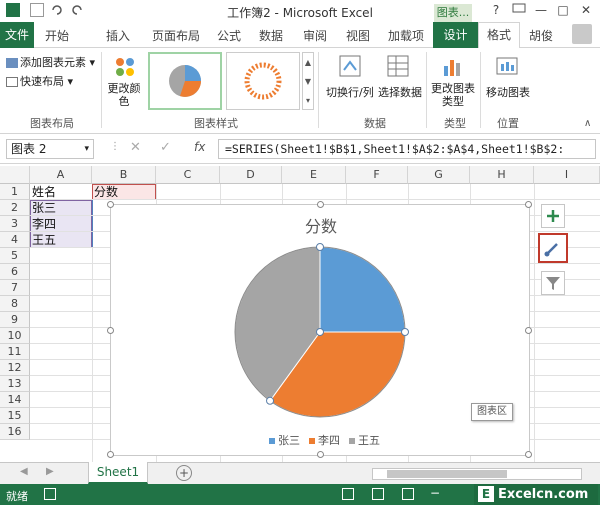  Describe the element at coordinates (15, 320) in the screenshot. I see `row-header: 9` at that location.